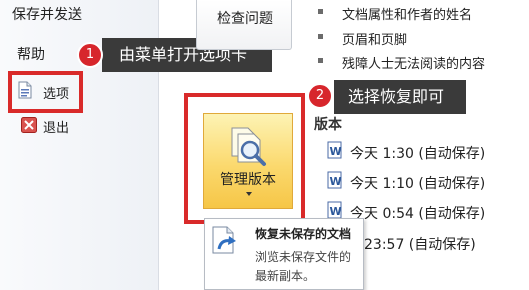  I want to click on dropdown-arrow-icon, so click(249, 194).